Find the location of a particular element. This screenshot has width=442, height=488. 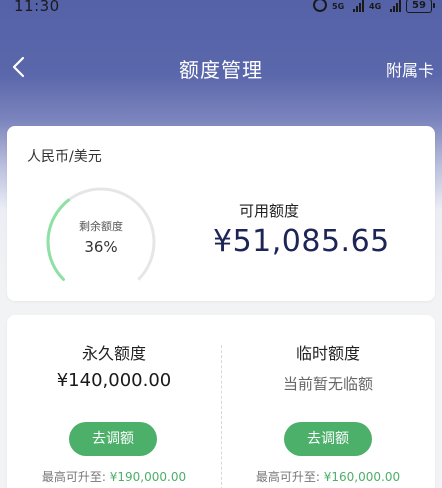

remaining-limit-percent: 36% is located at coordinates (101, 247).